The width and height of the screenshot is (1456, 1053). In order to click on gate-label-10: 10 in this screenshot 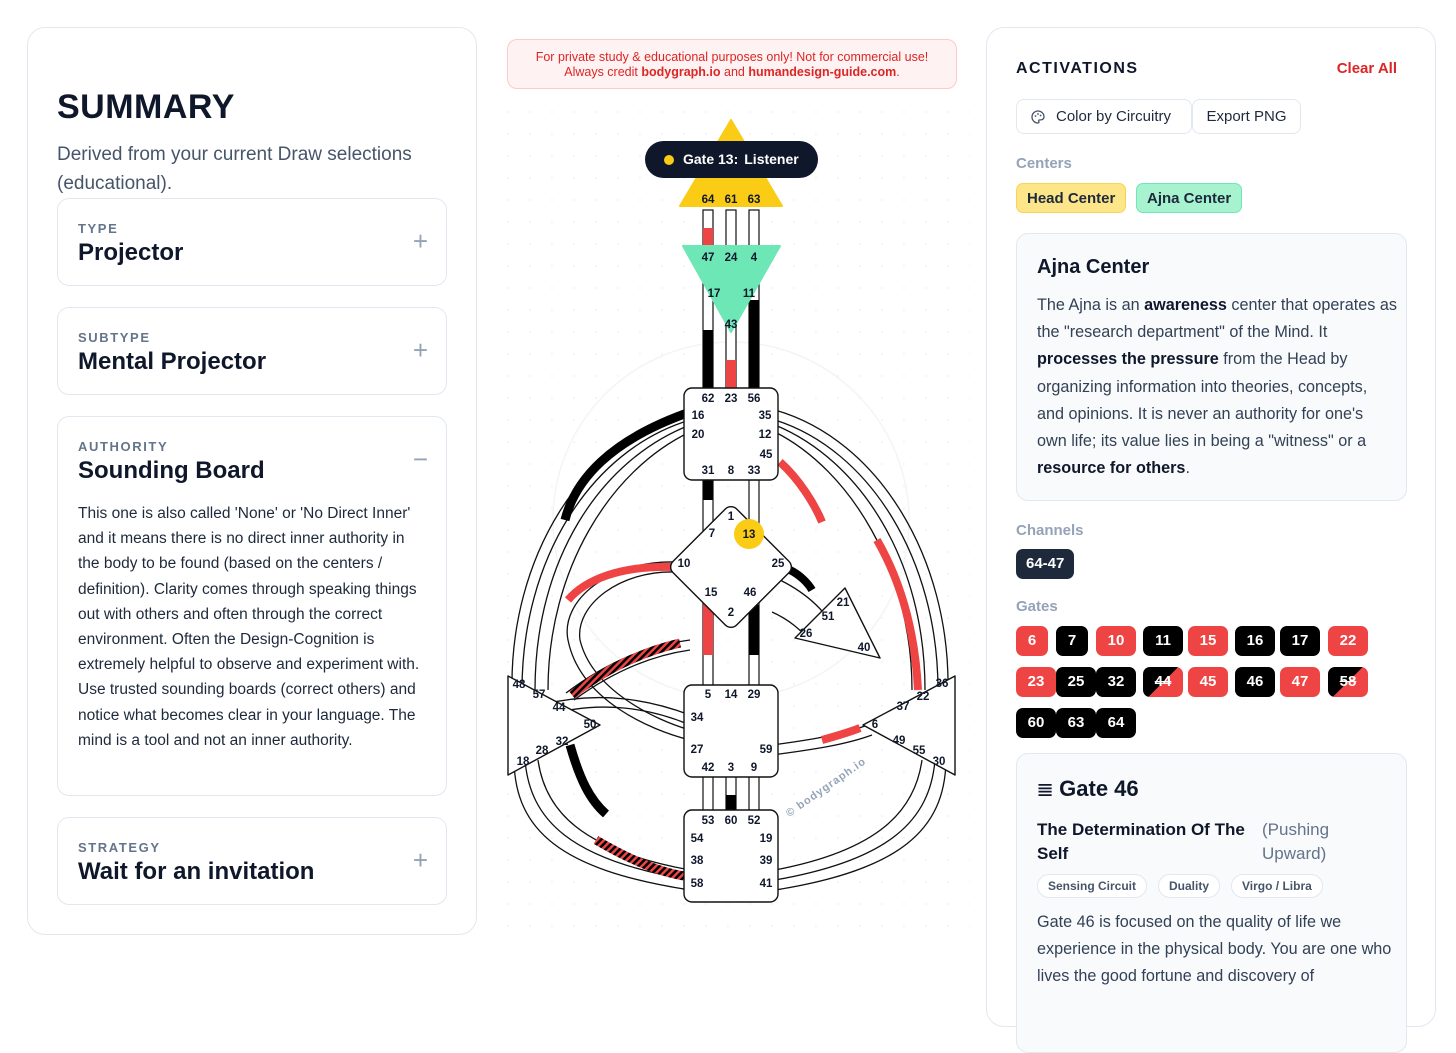, I will do `click(684, 564)`.